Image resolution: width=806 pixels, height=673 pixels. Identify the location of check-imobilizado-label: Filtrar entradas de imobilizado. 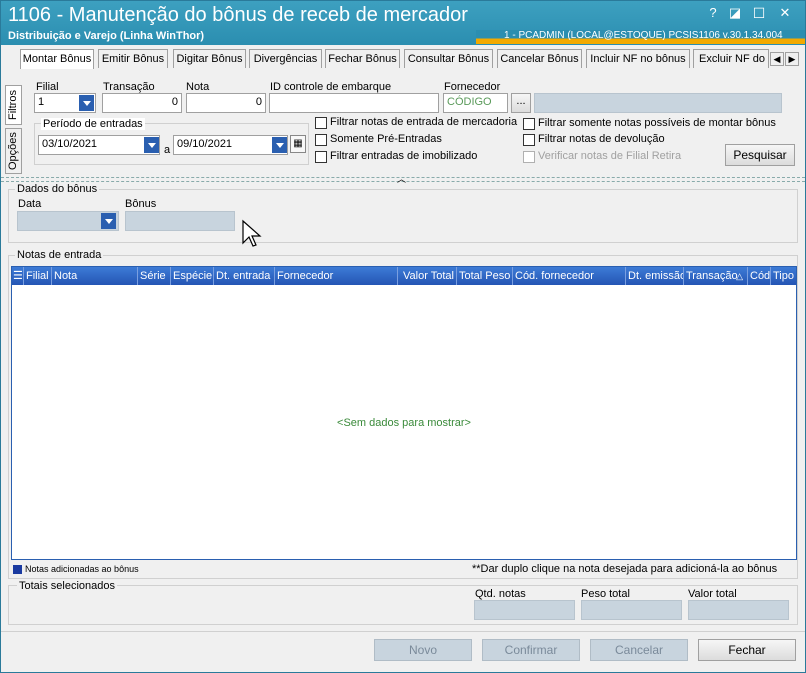
(404, 156).